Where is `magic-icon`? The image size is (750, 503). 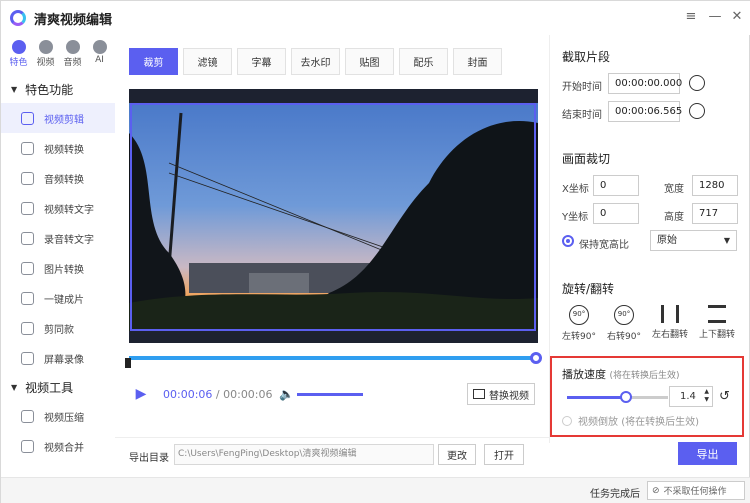 magic-icon is located at coordinates (27, 298).